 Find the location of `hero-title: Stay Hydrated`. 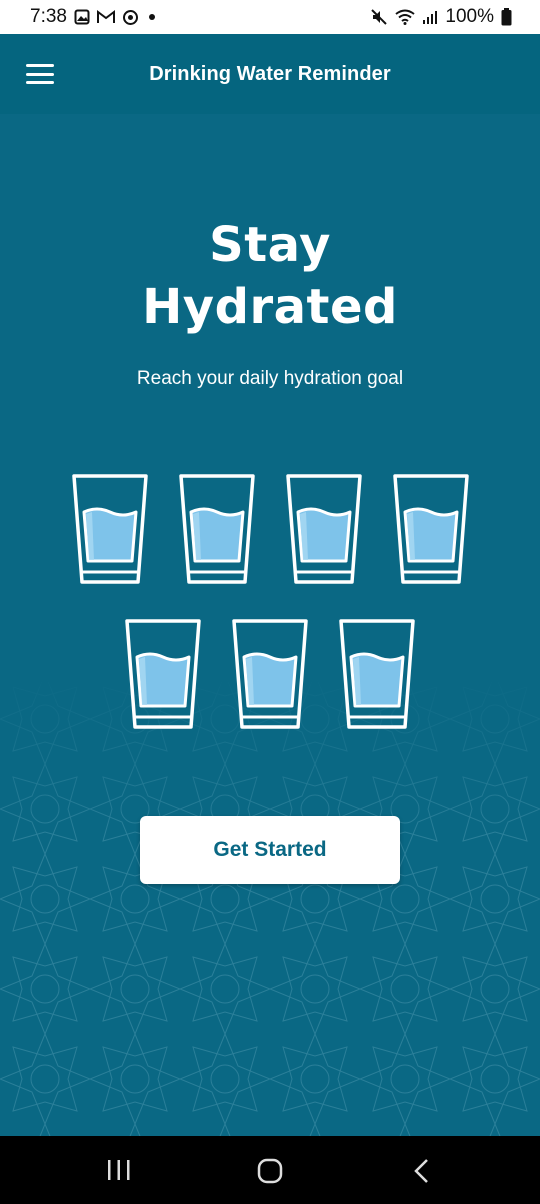

hero-title: Stay Hydrated is located at coordinates (270, 276).